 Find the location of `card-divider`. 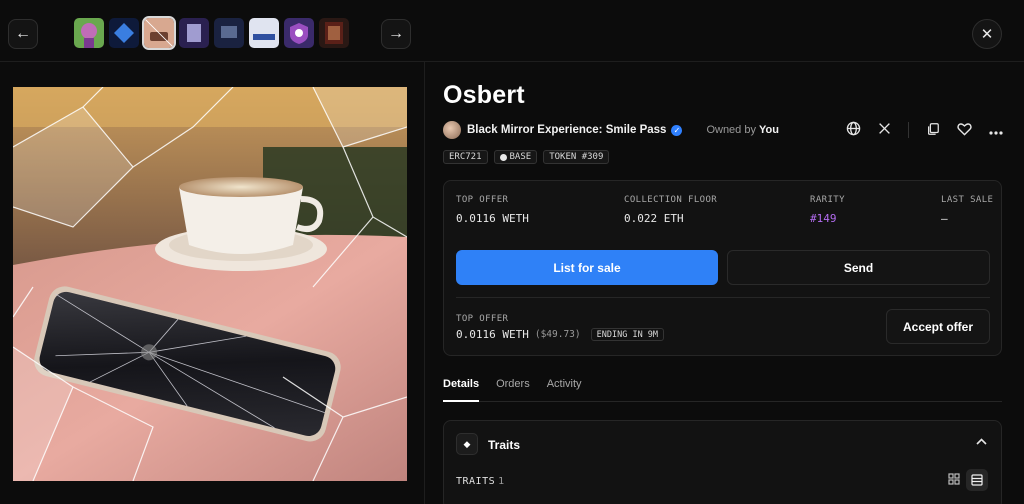

card-divider is located at coordinates (723, 297).